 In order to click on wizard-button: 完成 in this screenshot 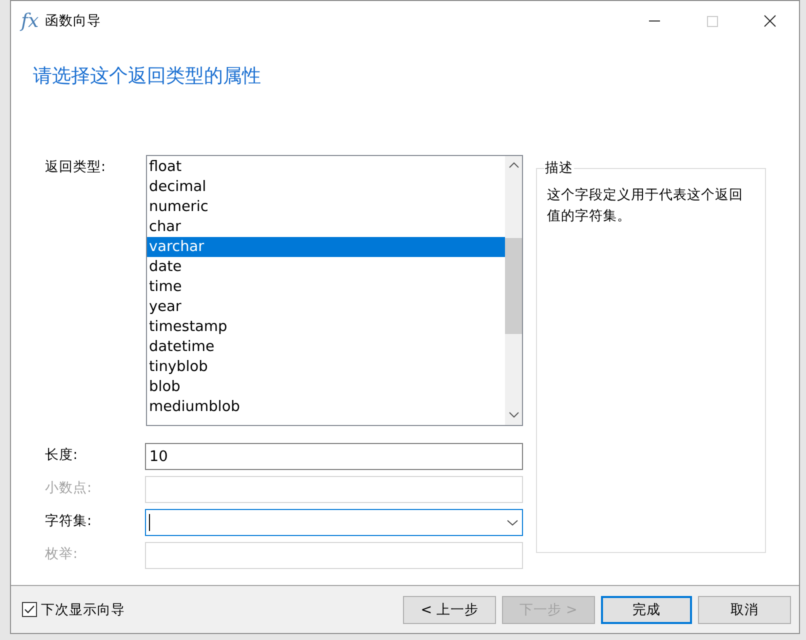, I will do `click(646, 610)`.